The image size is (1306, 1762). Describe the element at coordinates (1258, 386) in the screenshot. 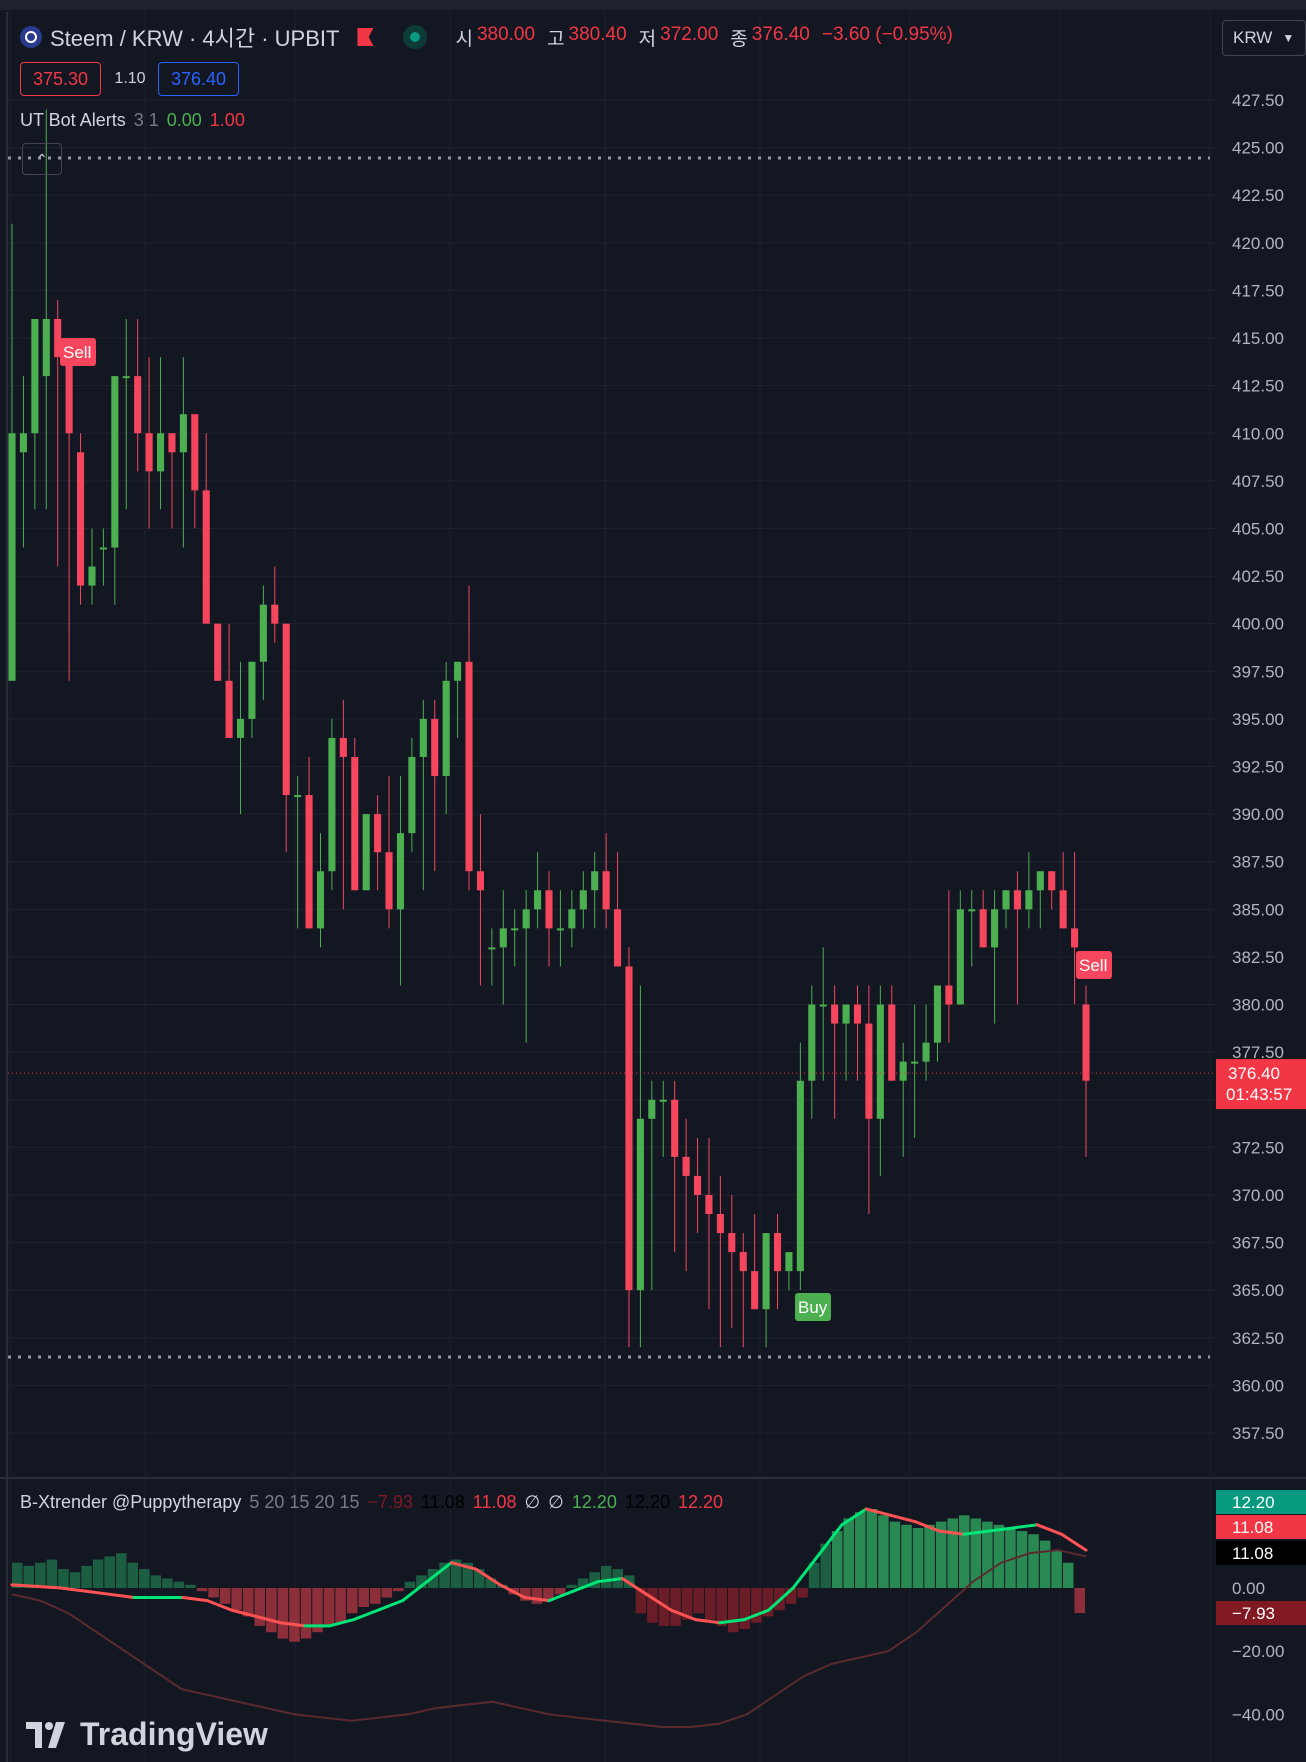

I see `price-tick-label: 412.50` at that location.